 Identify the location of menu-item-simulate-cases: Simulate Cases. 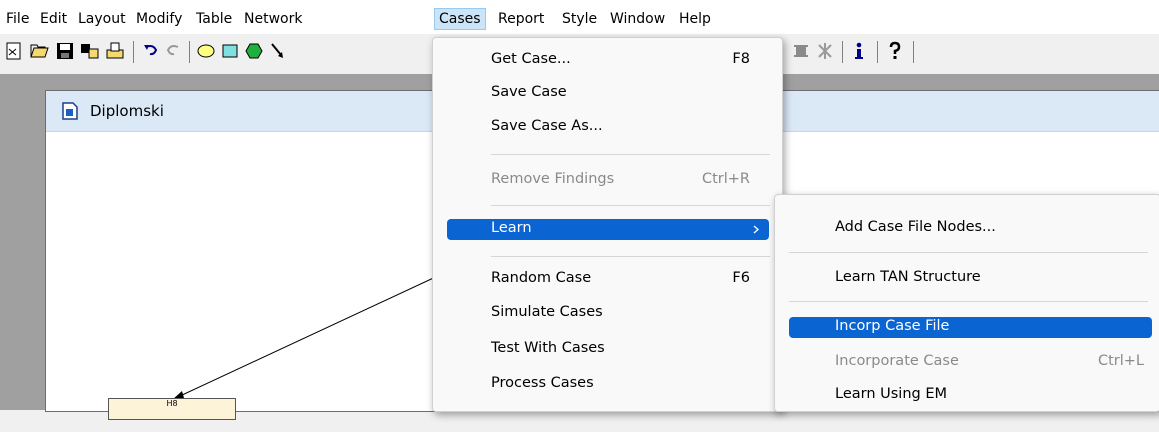
(547, 312).